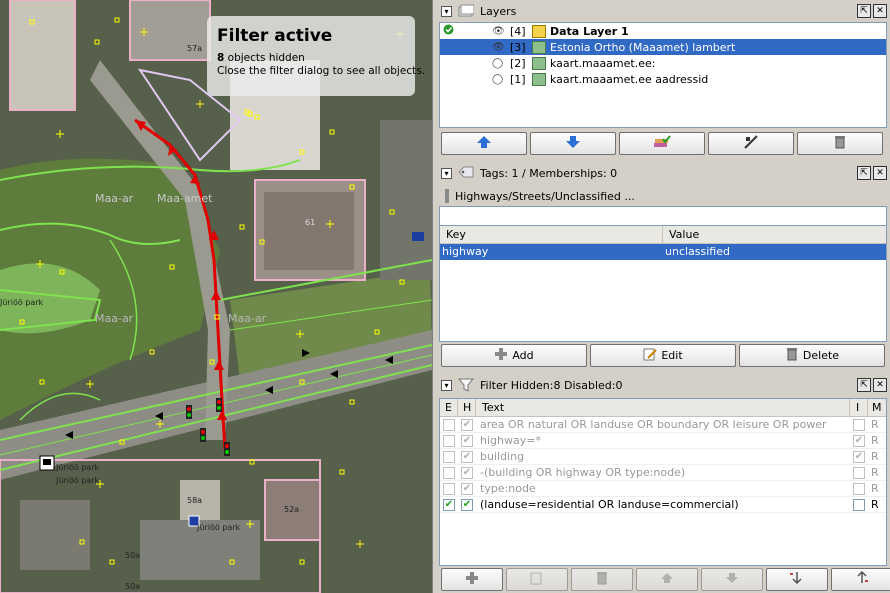  What do you see at coordinates (514, 355) in the screenshot?
I see `add-tag-button: Add` at bounding box center [514, 355].